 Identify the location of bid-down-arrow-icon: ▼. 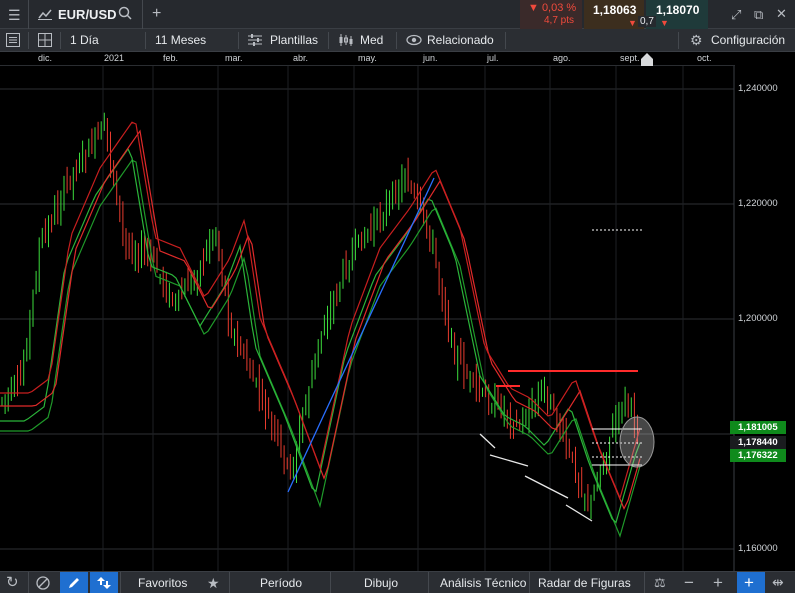
(632, 23).